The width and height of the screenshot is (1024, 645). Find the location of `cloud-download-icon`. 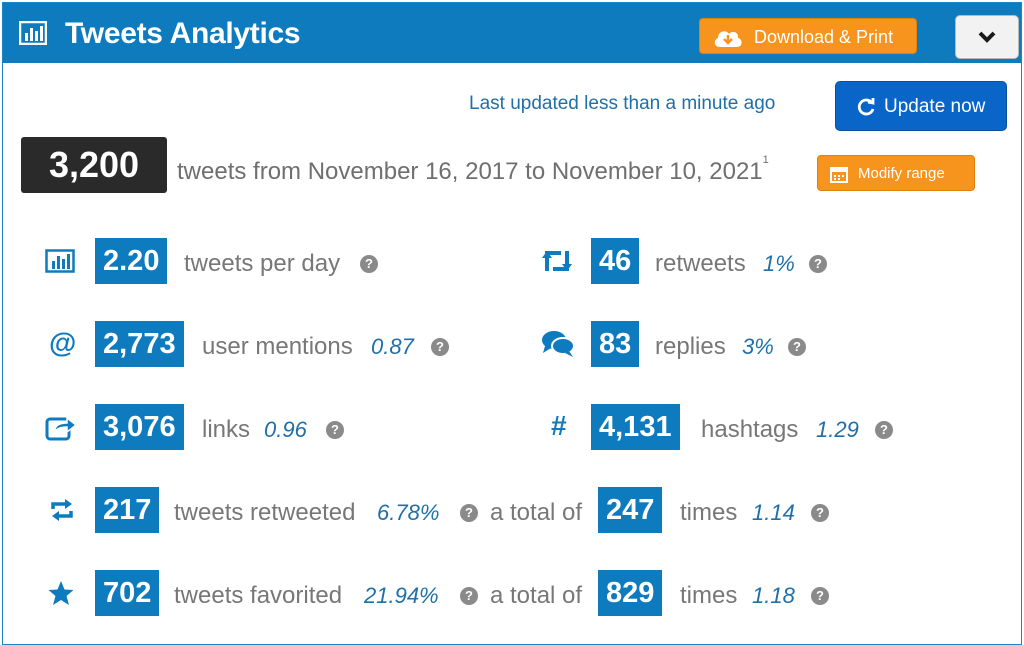

cloud-download-icon is located at coordinates (728, 39).